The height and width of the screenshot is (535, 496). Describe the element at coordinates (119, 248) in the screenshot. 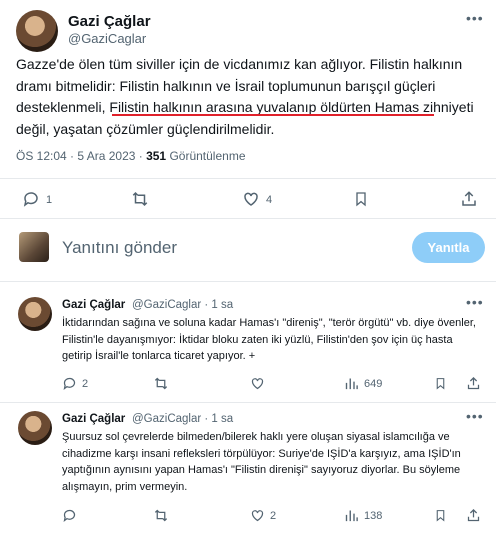

I see `reply-input: Yanıtını gönder` at that location.